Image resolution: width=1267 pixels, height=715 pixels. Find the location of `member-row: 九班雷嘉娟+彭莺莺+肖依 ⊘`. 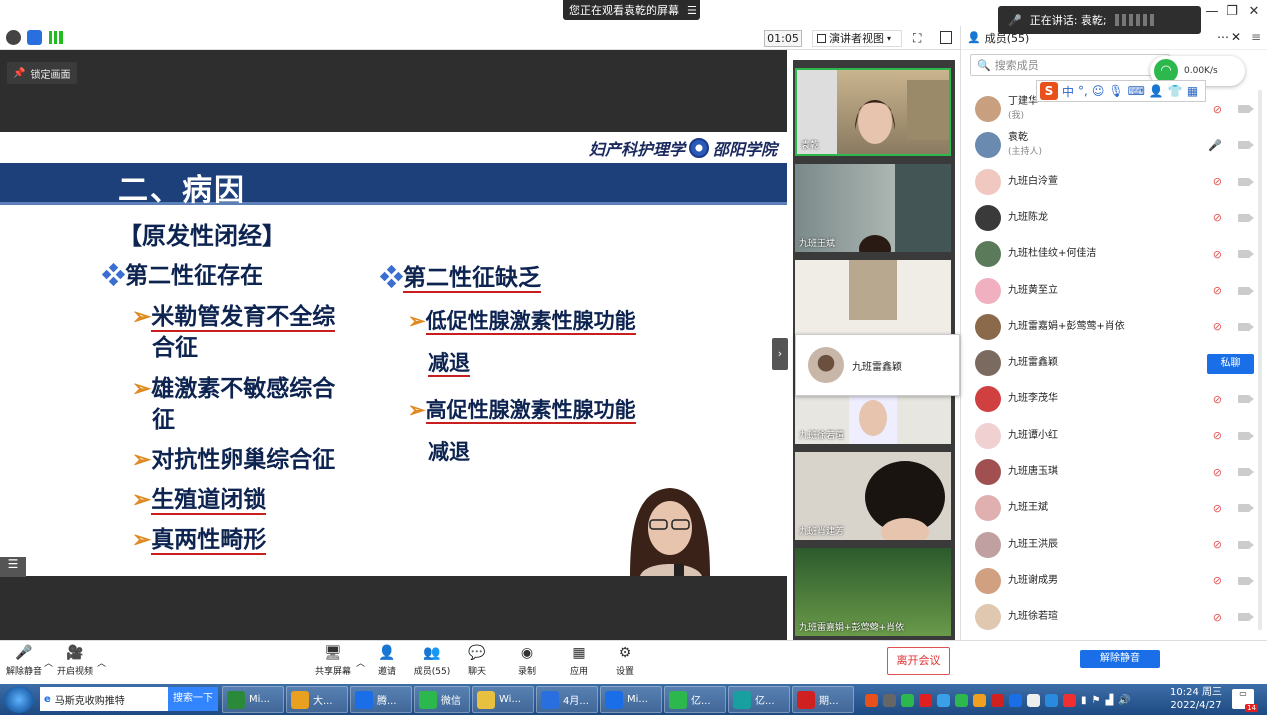

member-row: 九班雷嘉娟+彭莺莺+肖依 ⊘ is located at coordinates (1113, 327).